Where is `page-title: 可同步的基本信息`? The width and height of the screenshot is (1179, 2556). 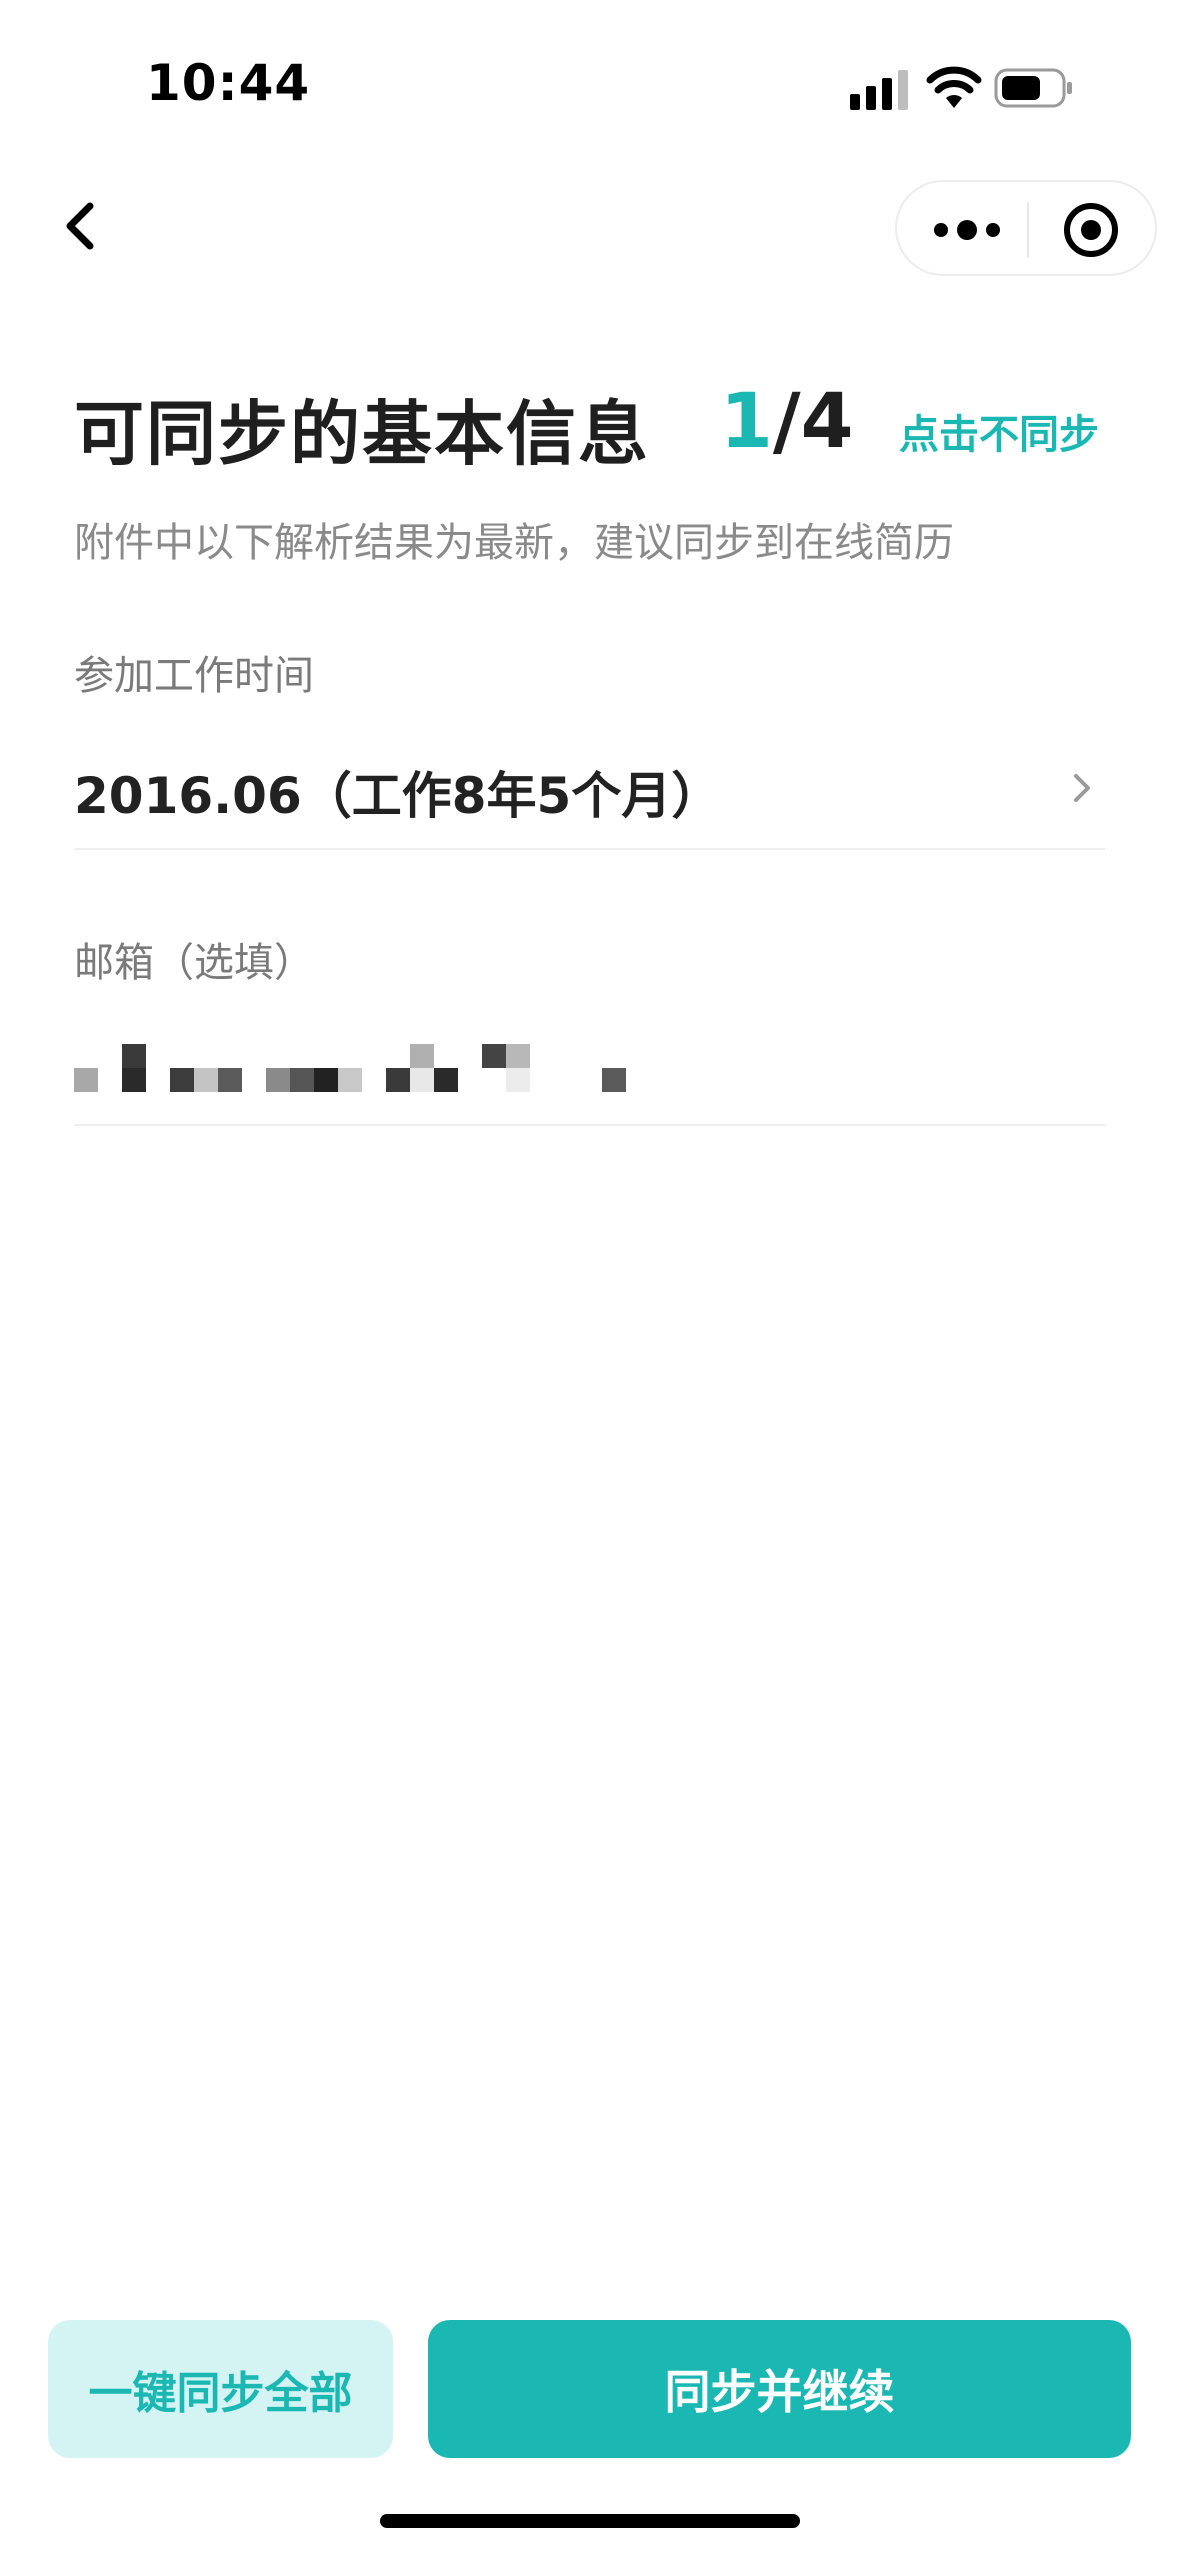
page-title: 可同步的基本信息 is located at coordinates (362, 434).